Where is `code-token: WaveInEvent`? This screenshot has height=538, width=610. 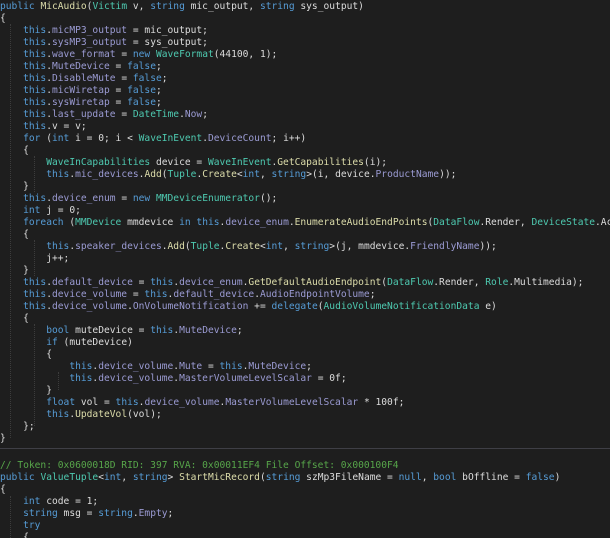
code-token: WaveInEvent is located at coordinates (239, 162).